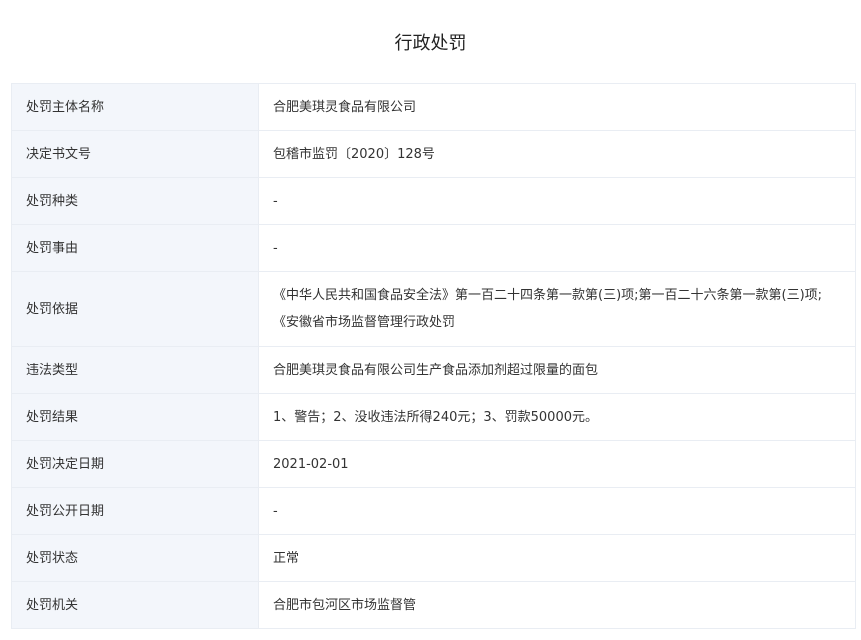 This screenshot has height=640, width=861. I want to click on row-value: 正常, so click(557, 558).